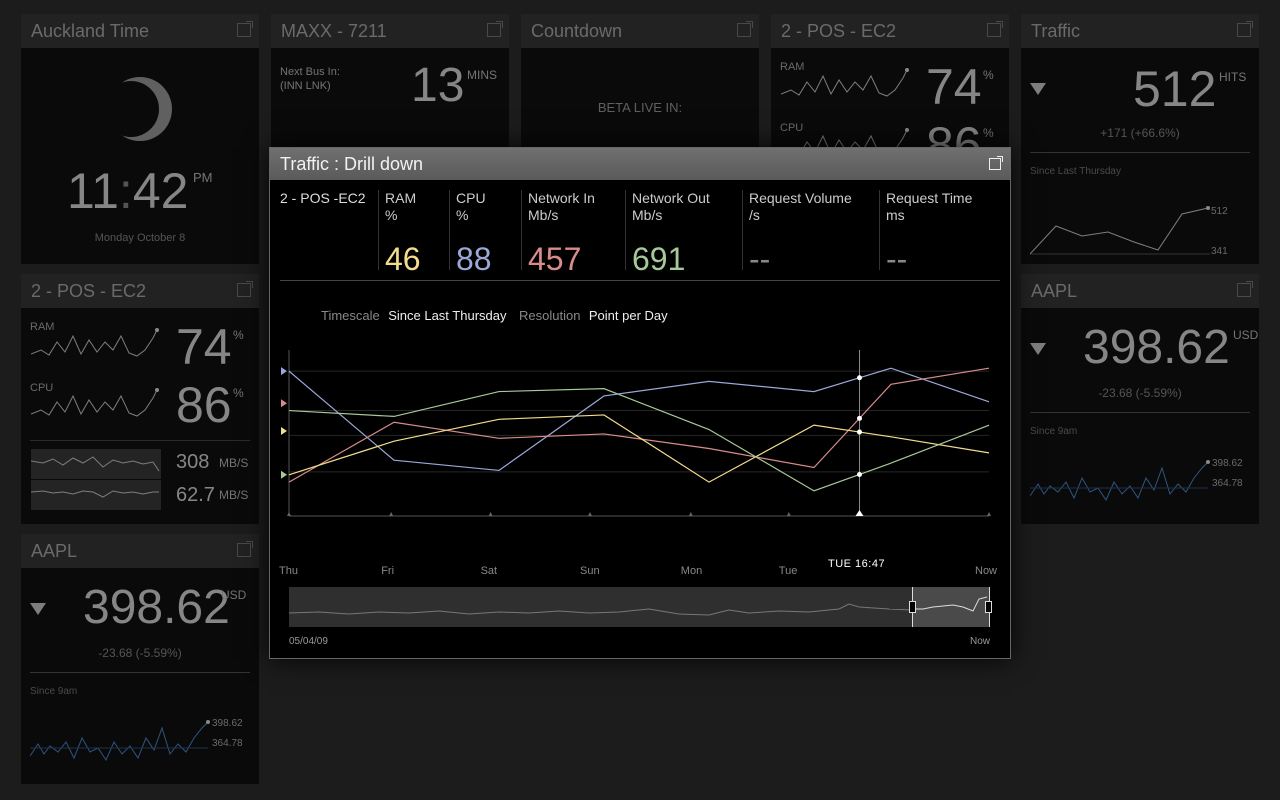 The width and height of the screenshot is (1280, 800). I want to click on ampm: PM, so click(203, 177).